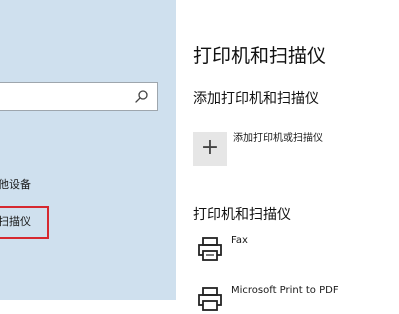 This screenshot has height=314, width=399. Describe the element at coordinates (142, 97) in the screenshot. I see `search-icon` at that location.